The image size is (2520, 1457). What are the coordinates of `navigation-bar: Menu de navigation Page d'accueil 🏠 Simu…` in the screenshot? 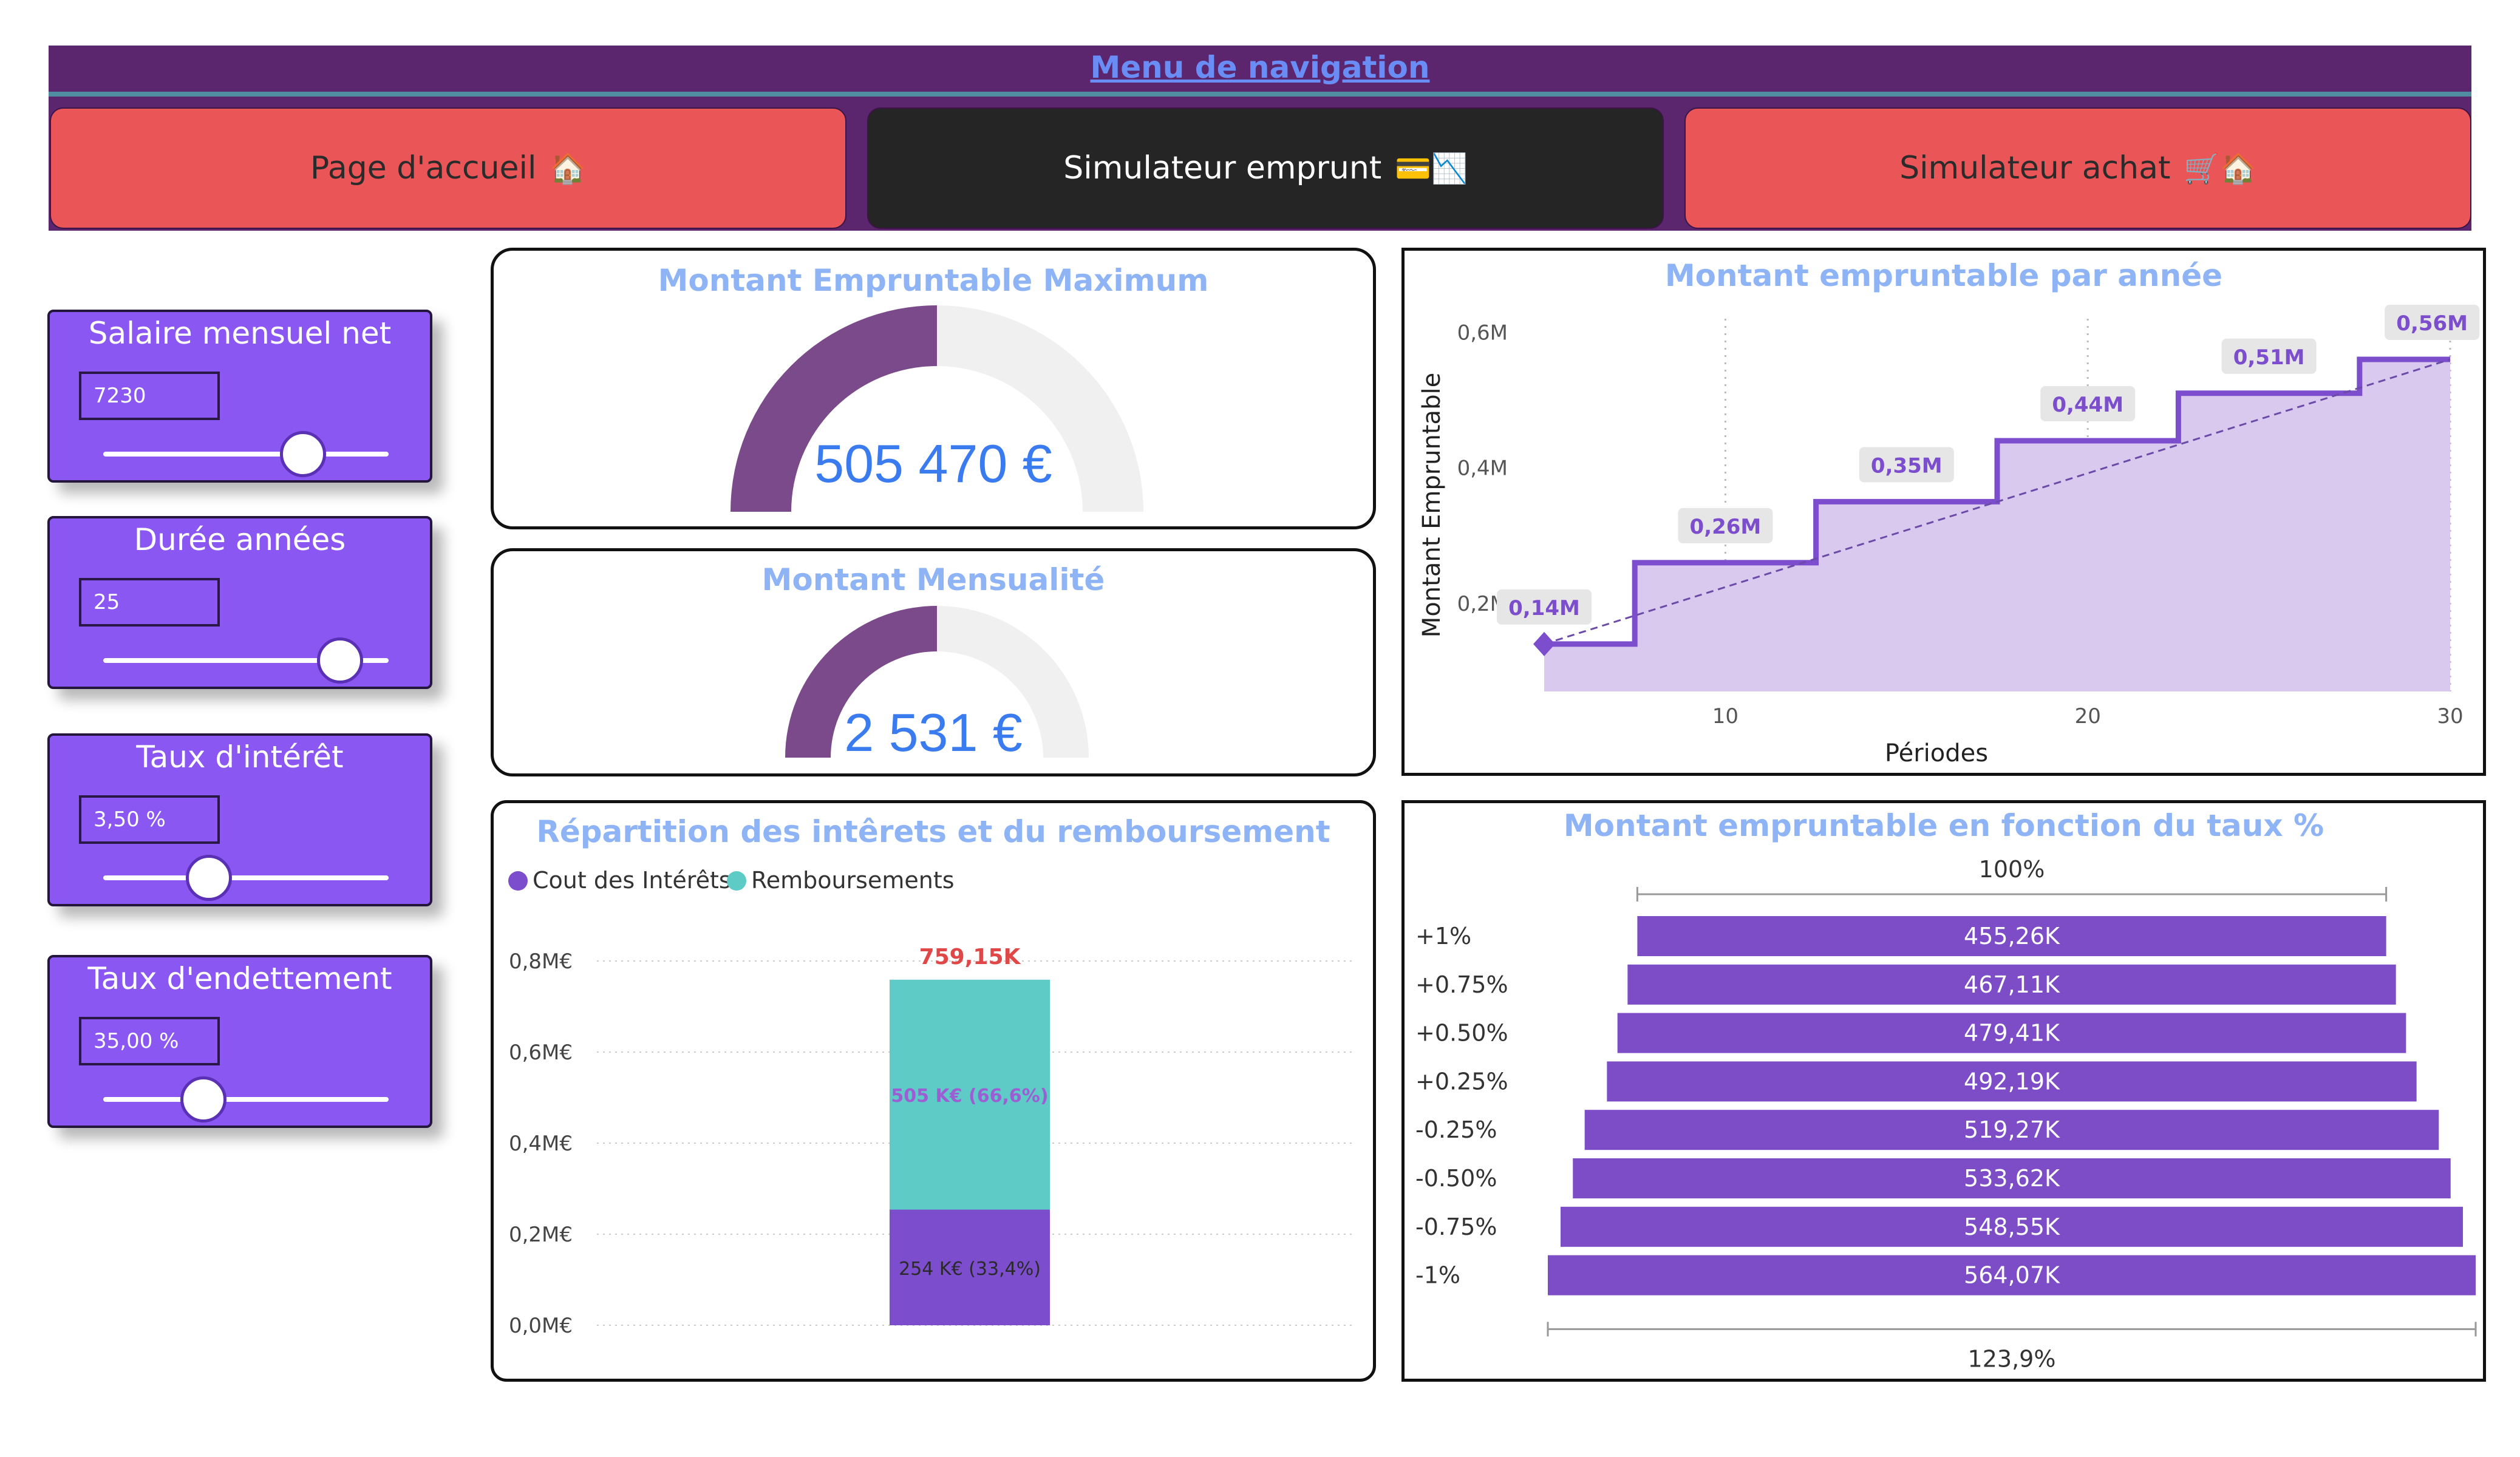 It's located at (1260, 138).